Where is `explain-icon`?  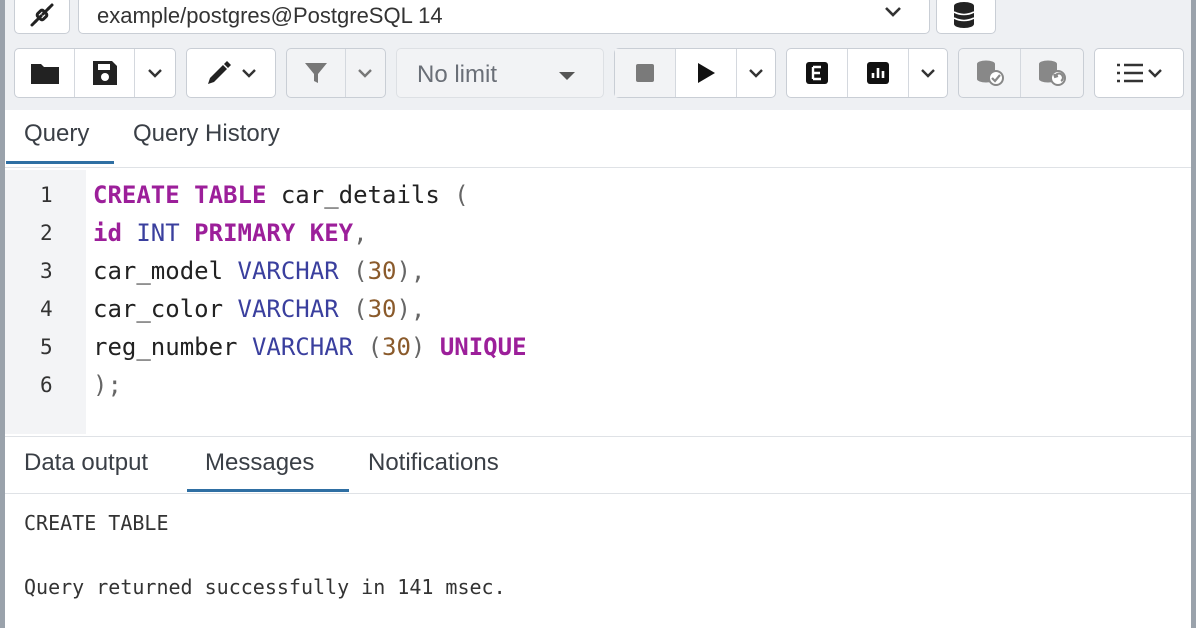 explain-icon is located at coordinates (817, 73).